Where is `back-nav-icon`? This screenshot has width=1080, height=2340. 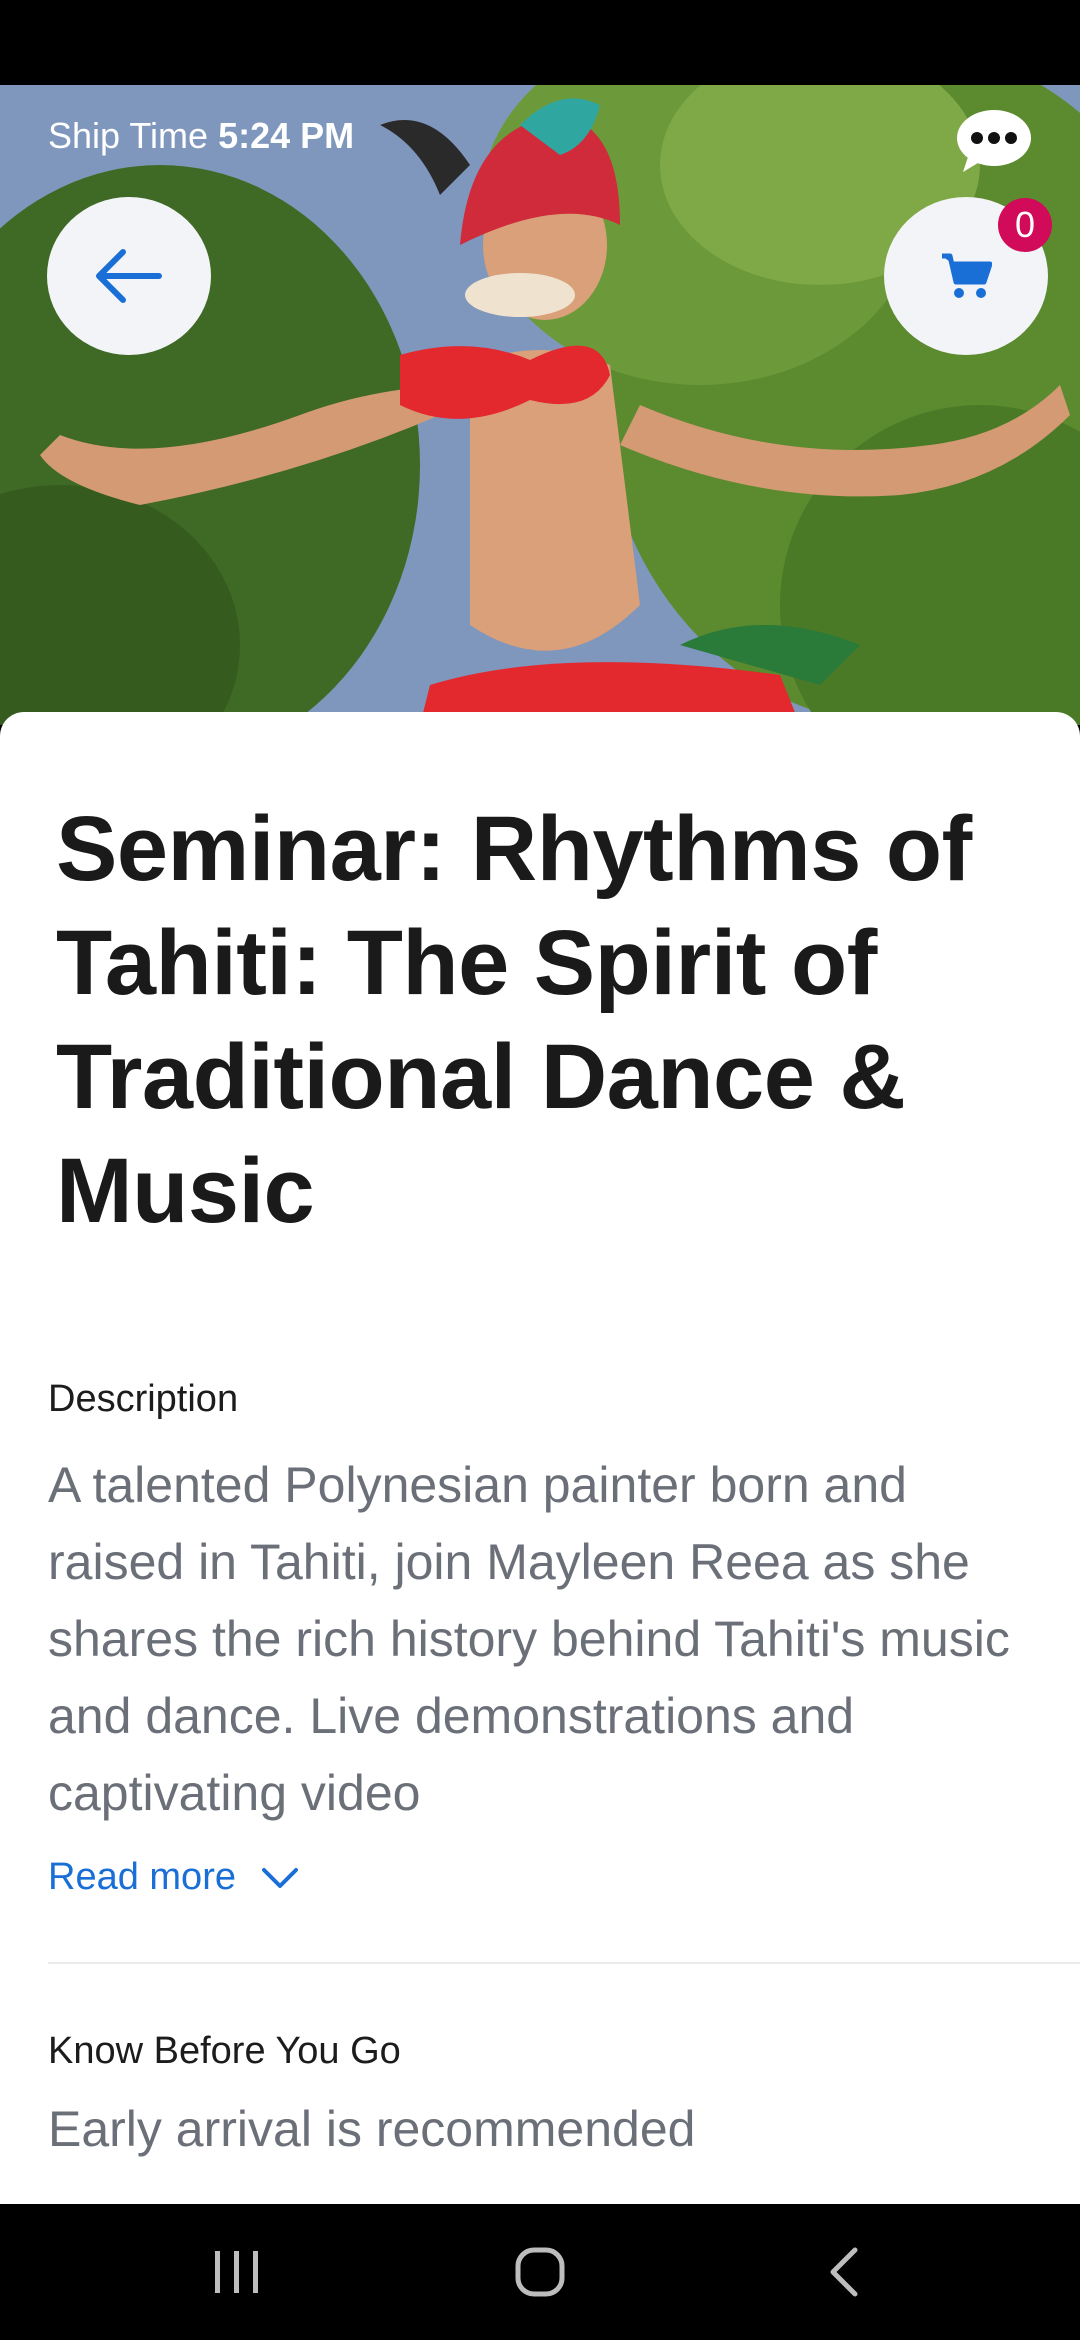 back-nav-icon is located at coordinates (844, 2272).